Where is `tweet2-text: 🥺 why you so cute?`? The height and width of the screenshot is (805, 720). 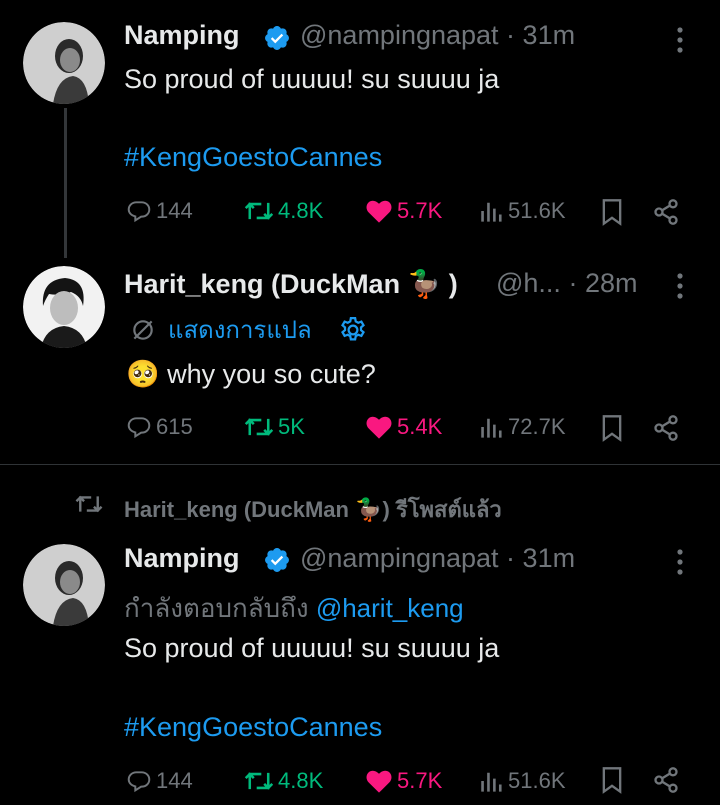 tweet2-text: 🥺 why you so cute? is located at coordinates (251, 374).